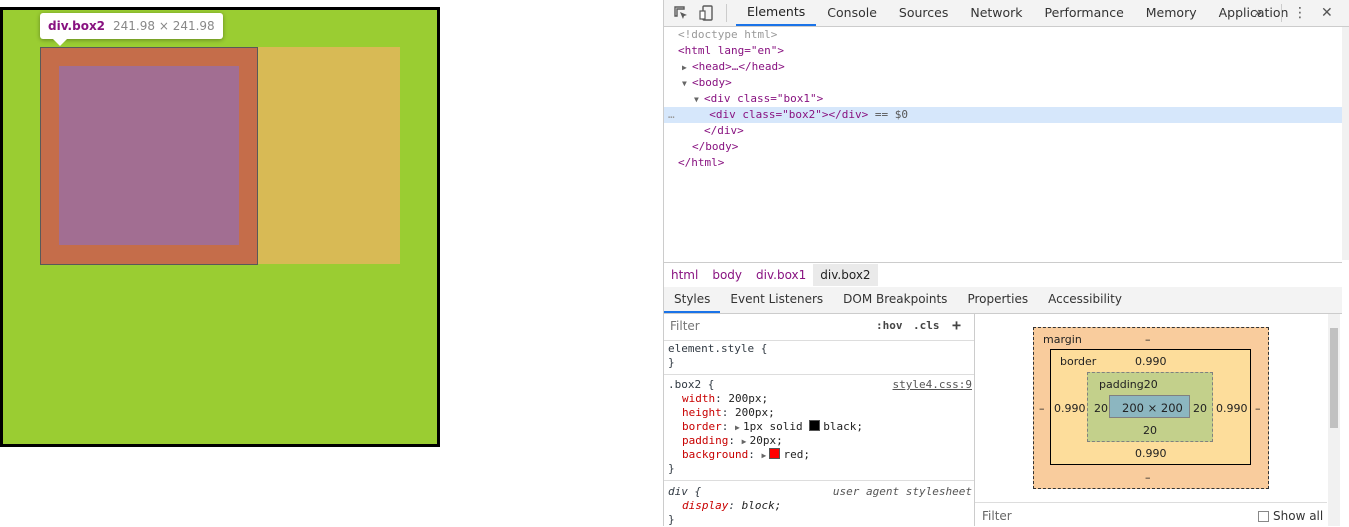 The height and width of the screenshot is (527, 1349). What do you see at coordinates (761, 505) in the screenshot?
I see `prop-value: block;` at bounding box center [761, 505].